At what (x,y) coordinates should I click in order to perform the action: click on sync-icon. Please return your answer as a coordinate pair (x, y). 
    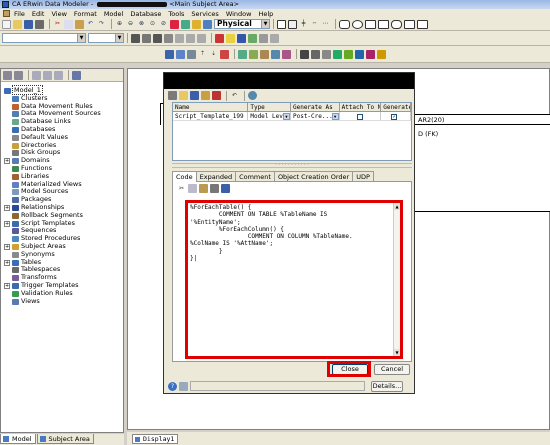
    Looking at the image, I should click on (286, 54).